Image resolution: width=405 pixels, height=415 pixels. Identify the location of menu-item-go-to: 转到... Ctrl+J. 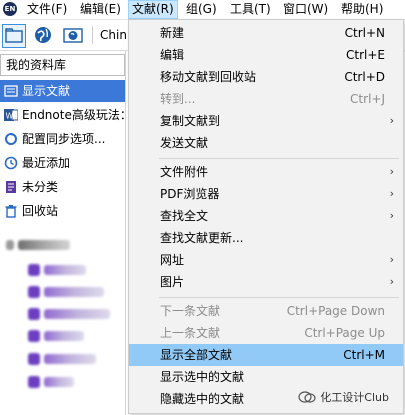
(266, 99).